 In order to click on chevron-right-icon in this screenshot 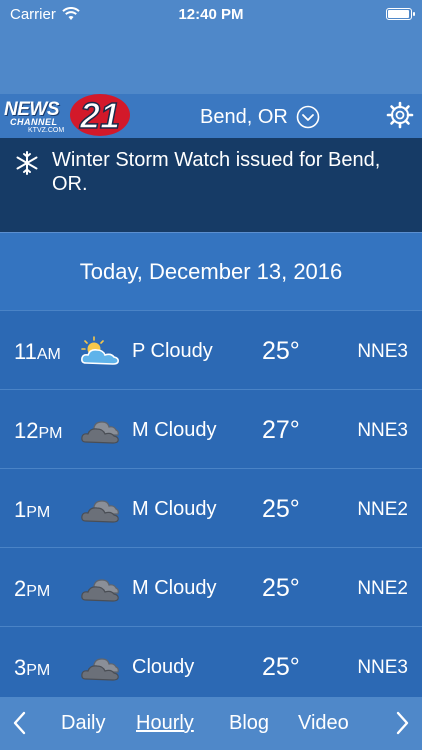, I will do `click(402, 723)`.